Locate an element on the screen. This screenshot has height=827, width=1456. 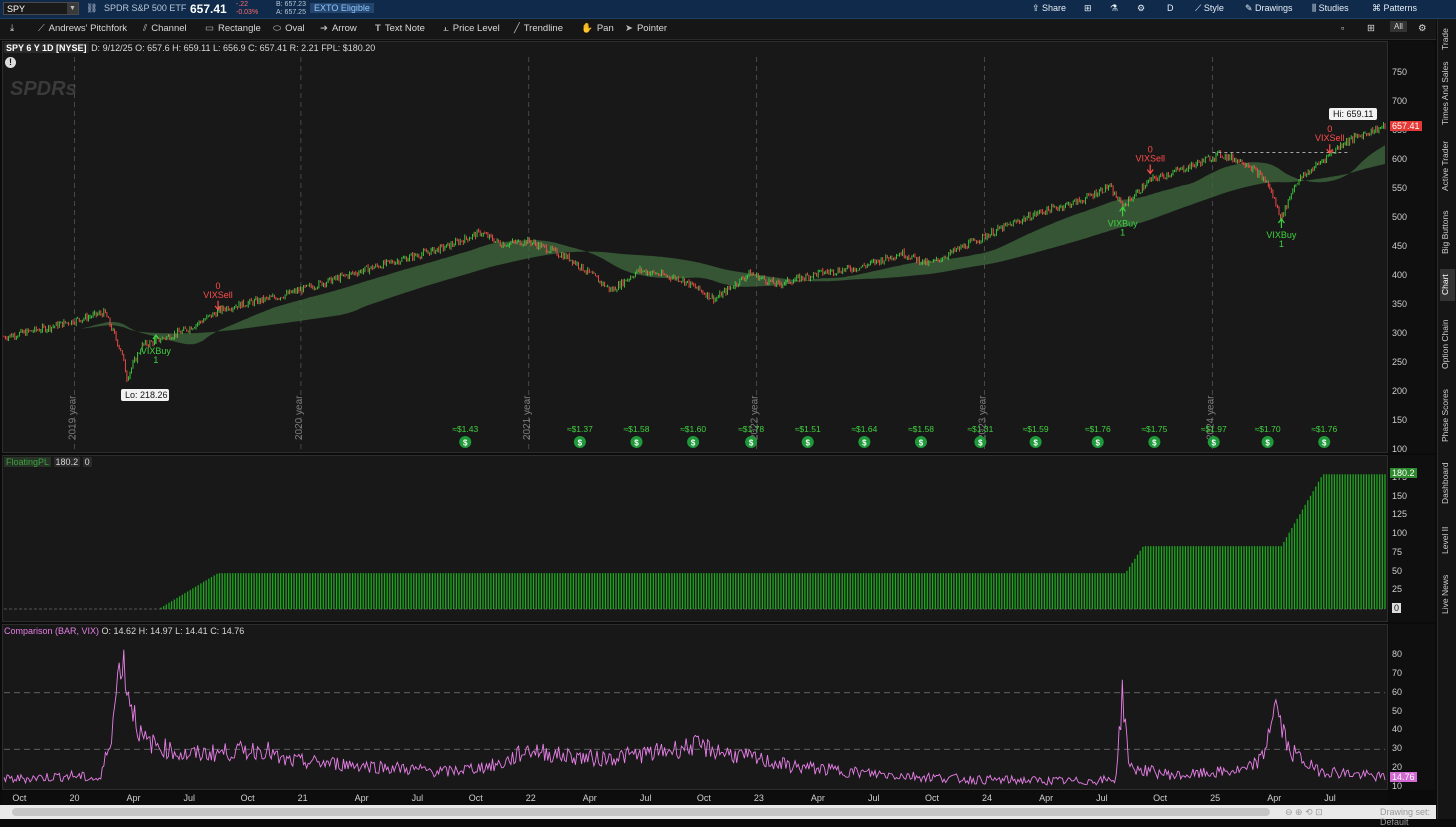
pl-tick-label: 100 is located at coordinates (1400, 533).